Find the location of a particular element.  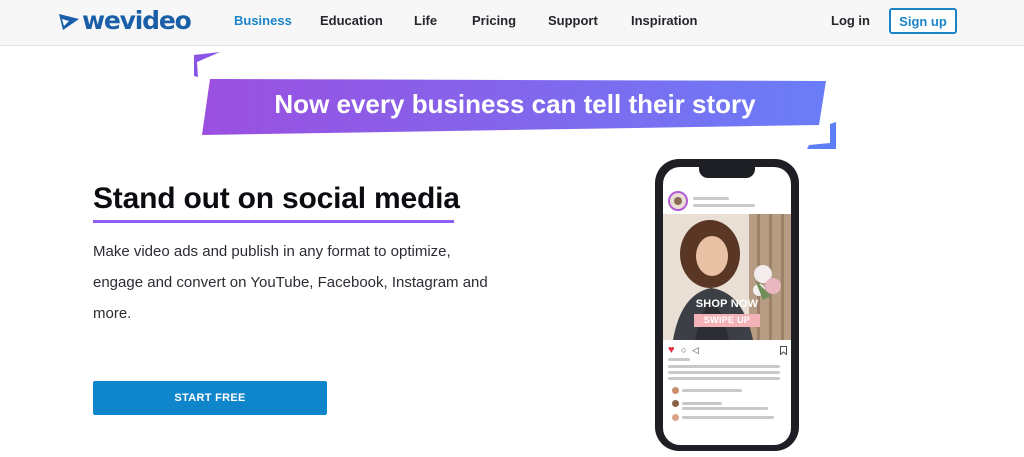

comment-icon: ○ is located at coordinates (684, 350).